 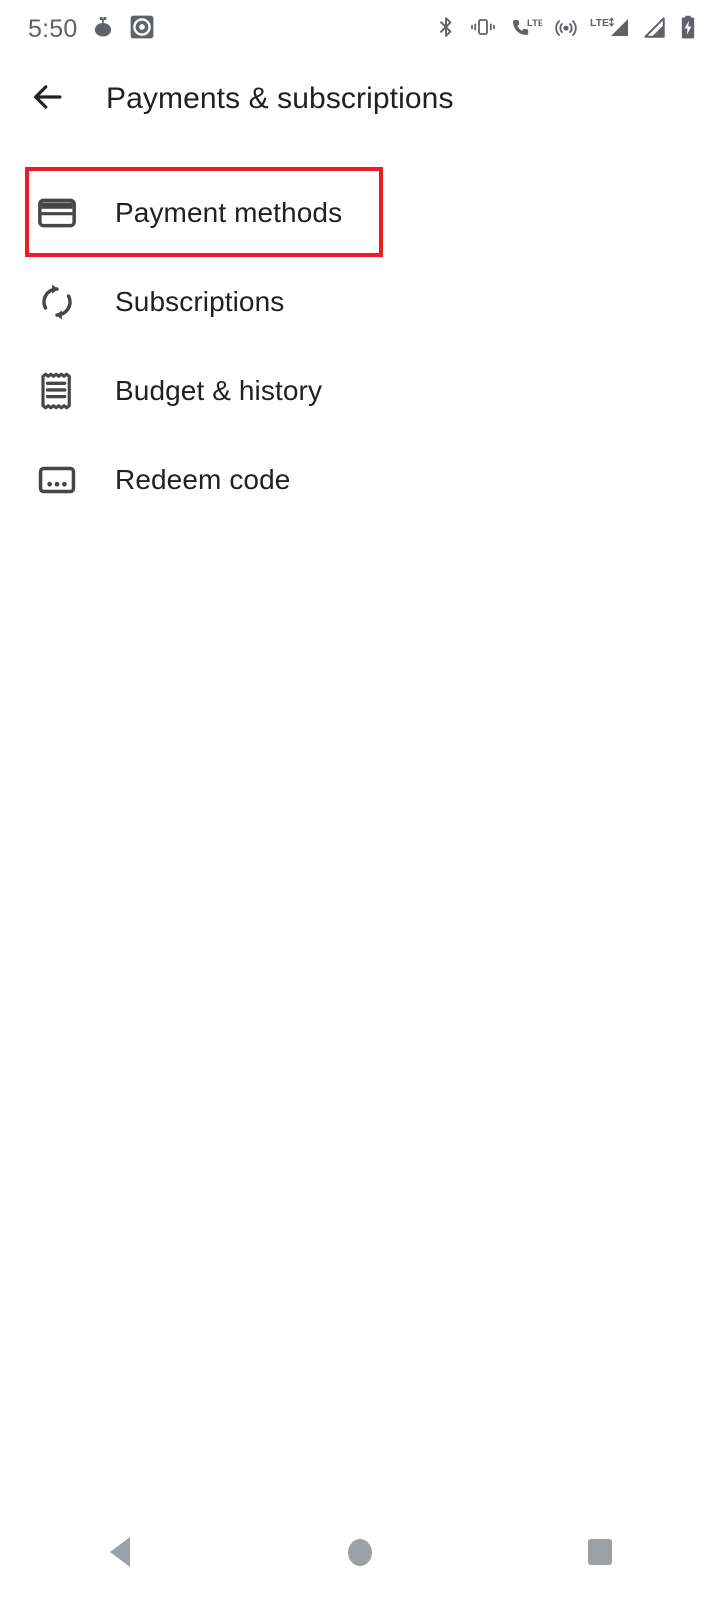 I want to click on hotspot-icon, so click(x=566, y=29).